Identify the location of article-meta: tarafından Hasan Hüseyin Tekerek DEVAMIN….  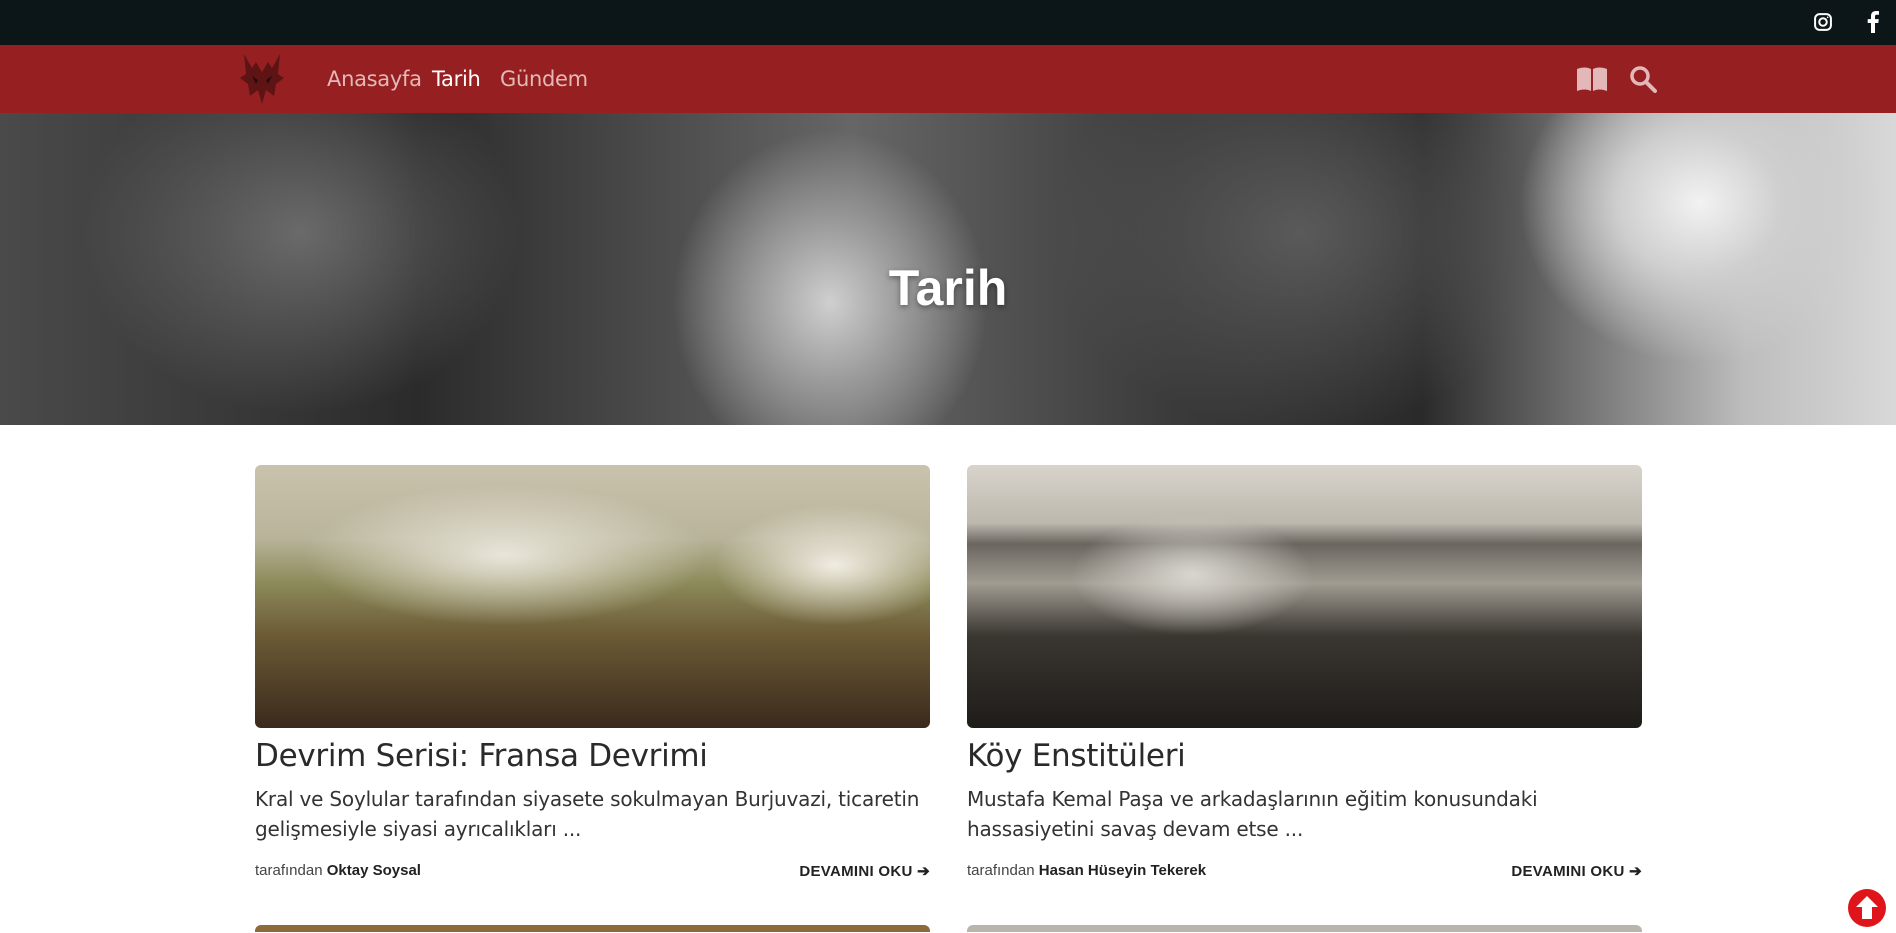
(1304, 872).